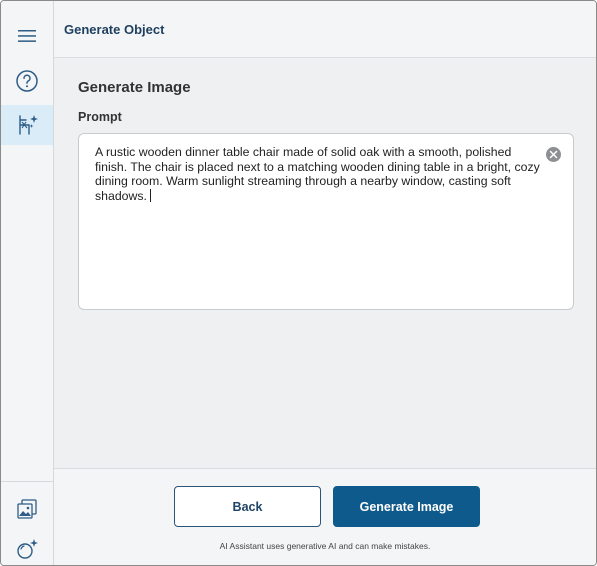 The image size is (597, 566). I want to click on hamburger-menu-icon, so click(27, 36).